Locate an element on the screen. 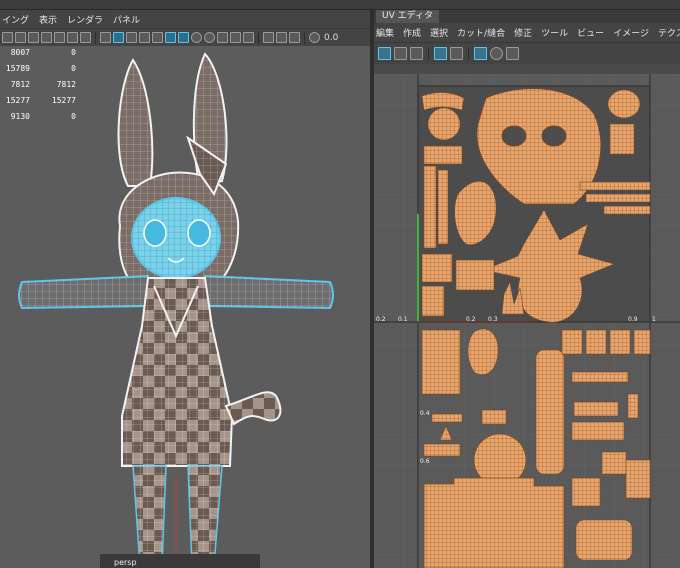 This screenshot has width=680, height=568. menu-renderer: レンダラ is located at coordinates (85, 19).